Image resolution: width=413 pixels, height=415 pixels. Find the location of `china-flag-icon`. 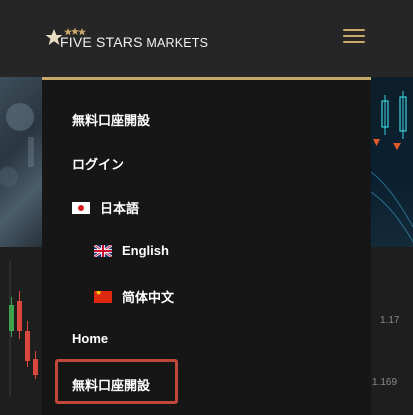

china-flag-icon is located at coordinates (103, 296).